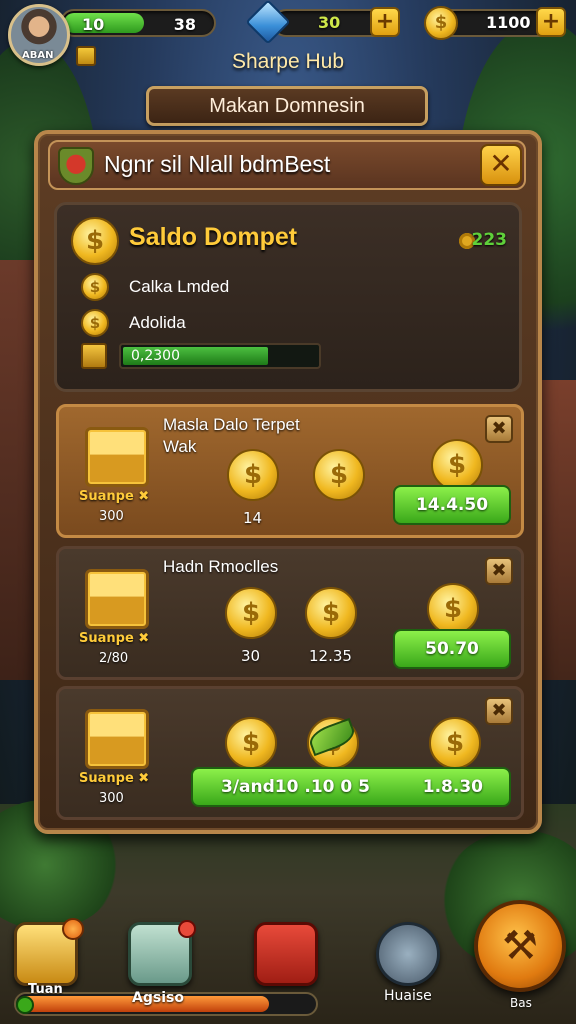  Describe the element at coordinates (157, 322) in the screenshot. I see `balance-line-2: Adolida` at that location.